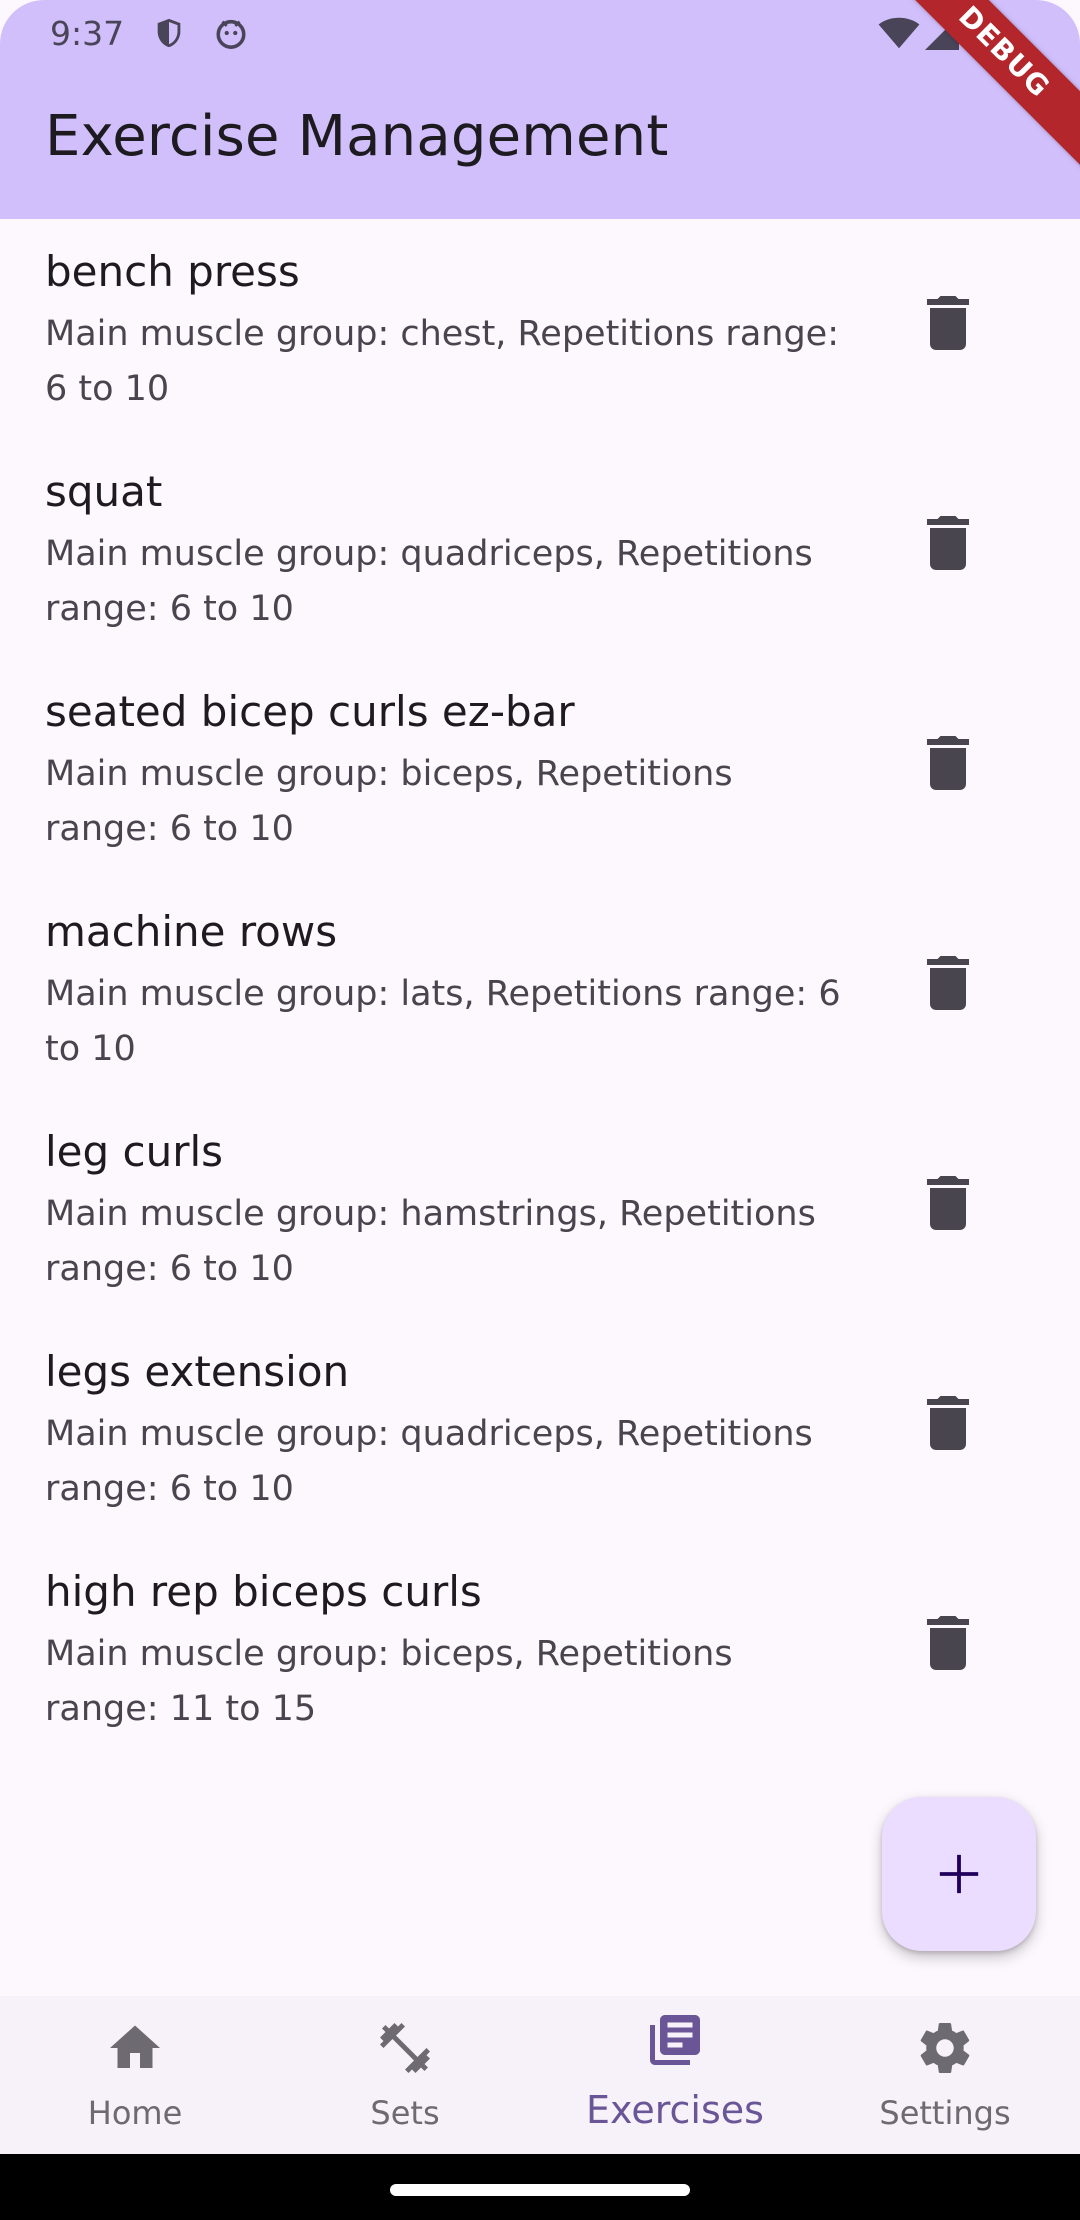  What do you see at coordinates (899, 35) in the screenshot?
I see `wifi-icon` at bounding box center [899, 35].